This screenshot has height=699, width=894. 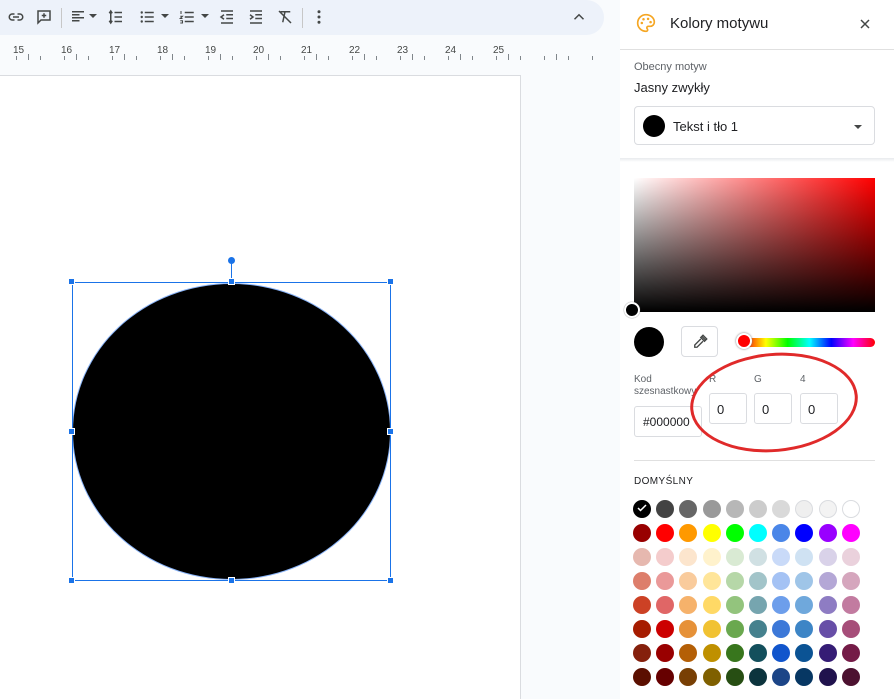 What do you see at coordinates (390, 580) in the screenshot?
I see `resize-handle-bottom-right` at bounding box center [390, 580].